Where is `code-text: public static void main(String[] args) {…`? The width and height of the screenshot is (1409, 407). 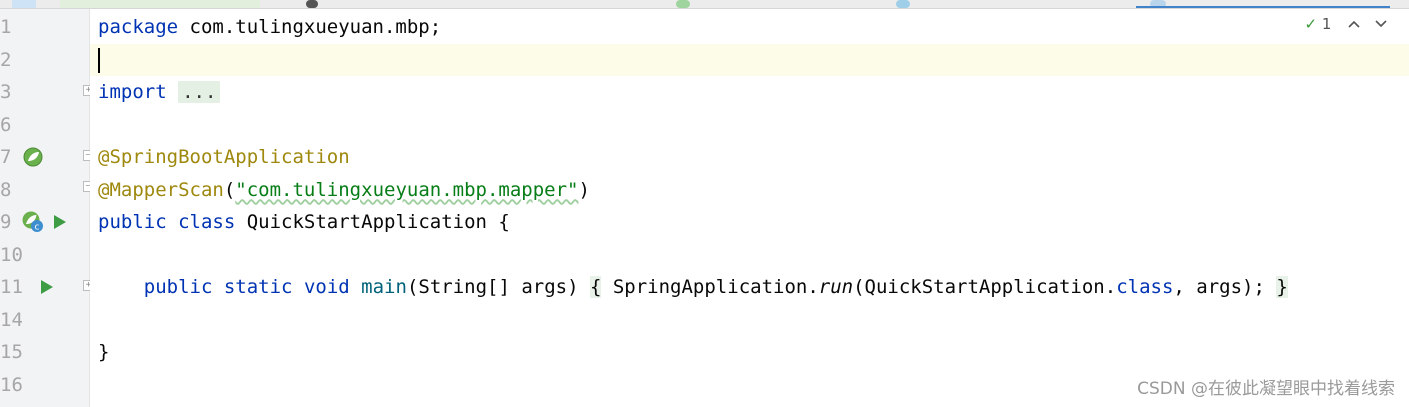 code-text: public static void main(String[] args) {… is located at coordinates (693, 287).